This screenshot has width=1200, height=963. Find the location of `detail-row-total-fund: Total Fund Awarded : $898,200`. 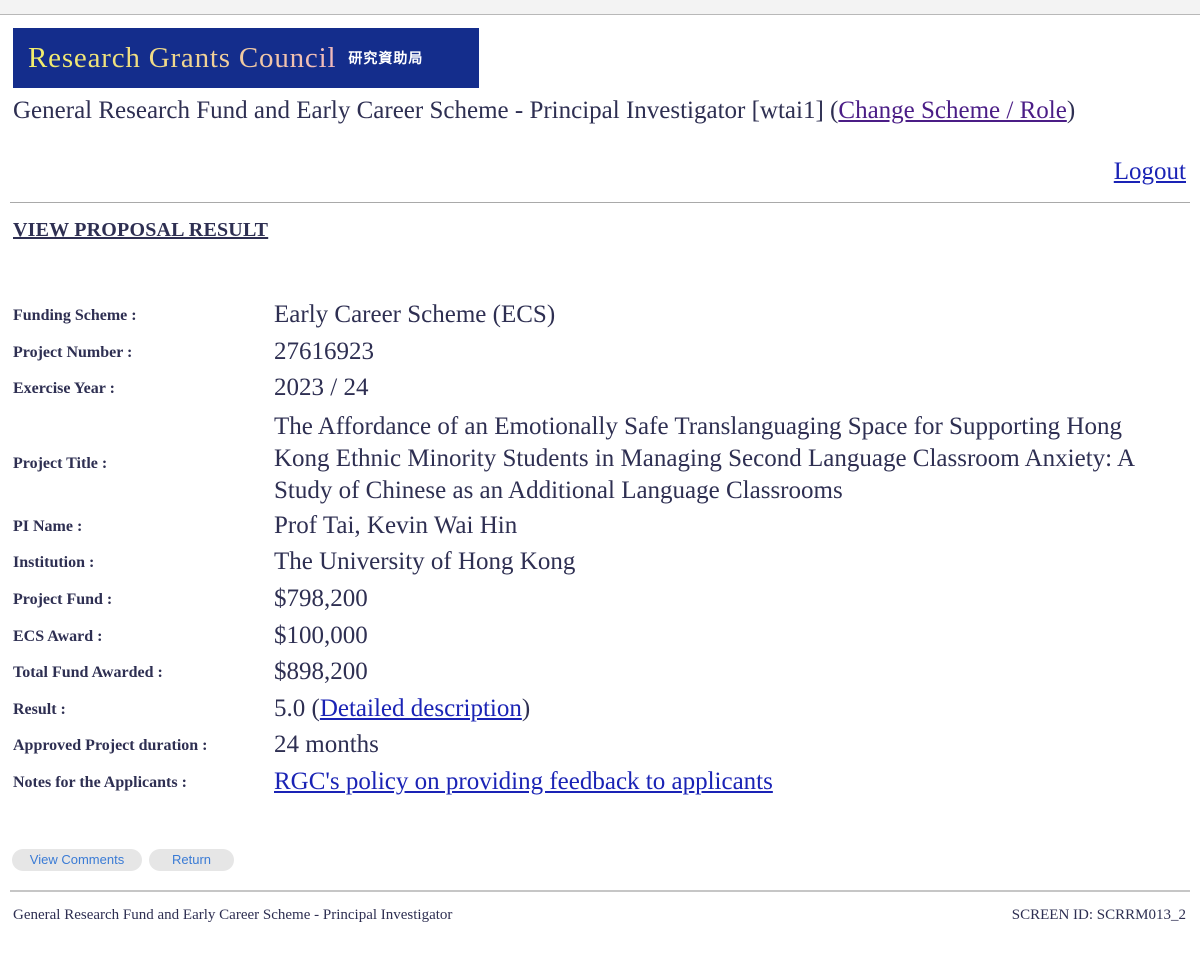

detail-row-total-fund: Total Fund Awarded : $898,200 is located at coordinates (603, 673).